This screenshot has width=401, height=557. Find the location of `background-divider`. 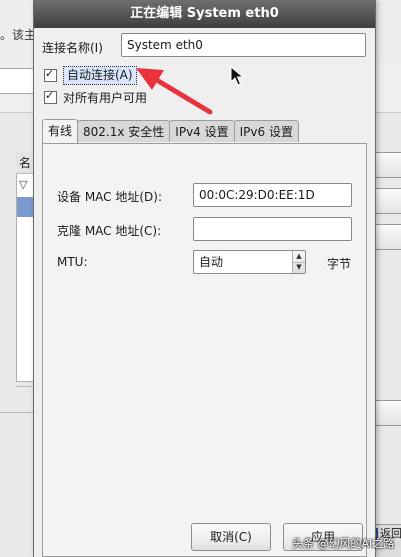

background-divider is located at coordinates (18, 412).